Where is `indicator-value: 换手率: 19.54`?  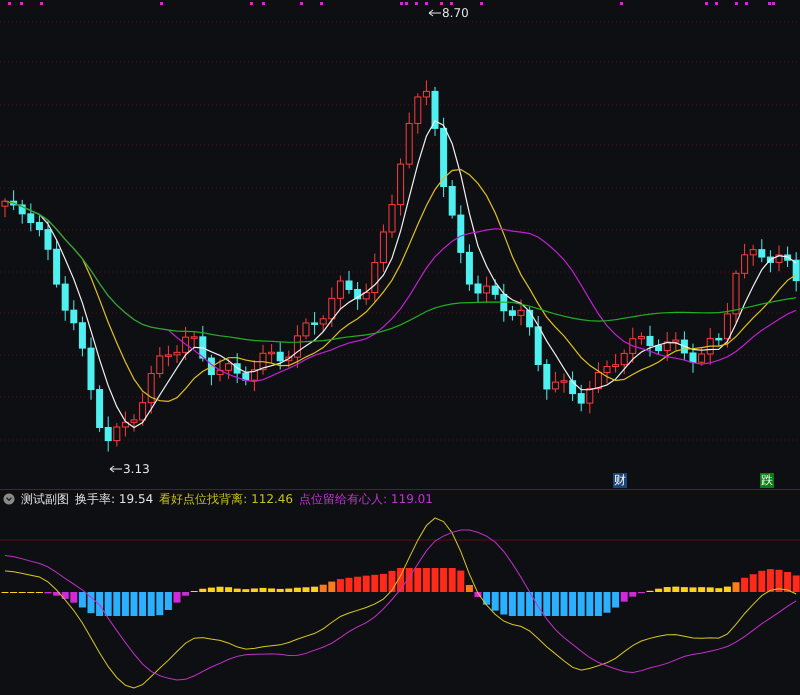
indicator-value: 换手率: 19.54 is located at coordinates (114, 499).